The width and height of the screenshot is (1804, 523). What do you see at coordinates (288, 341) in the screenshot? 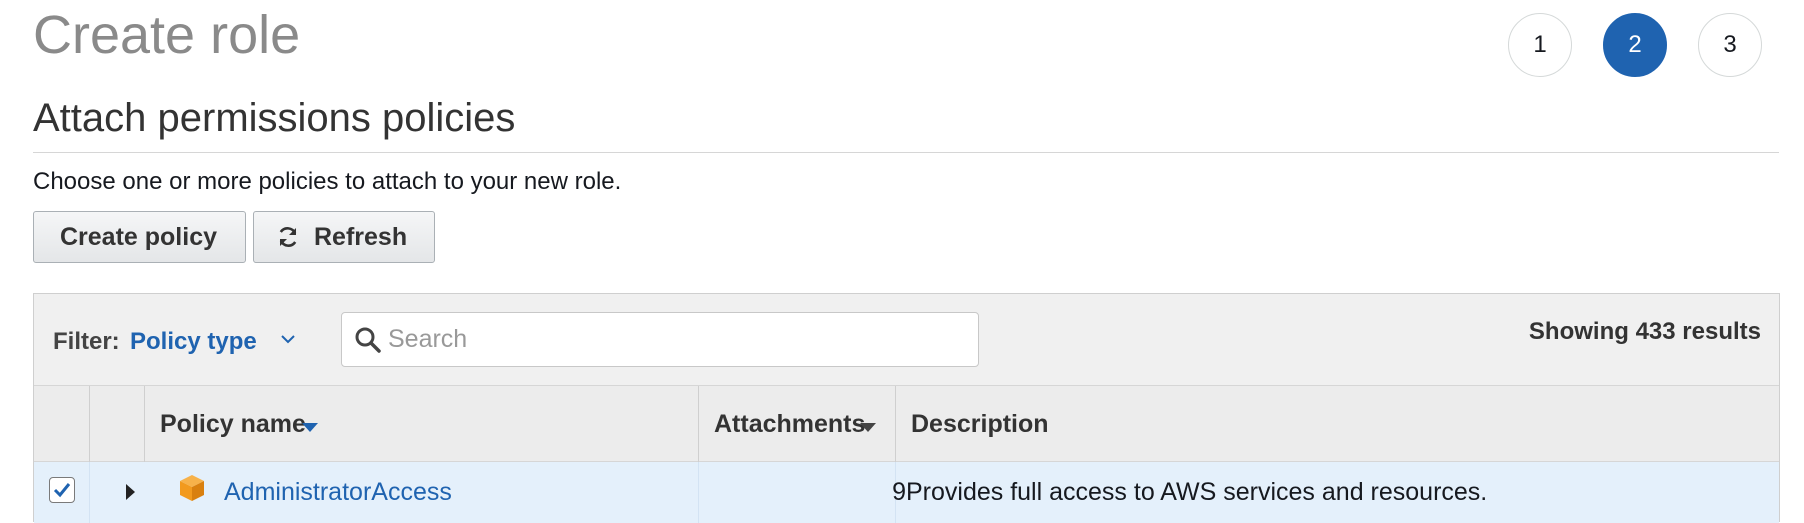
I see `chevron-down-icon` at bounding box center [288, 341].